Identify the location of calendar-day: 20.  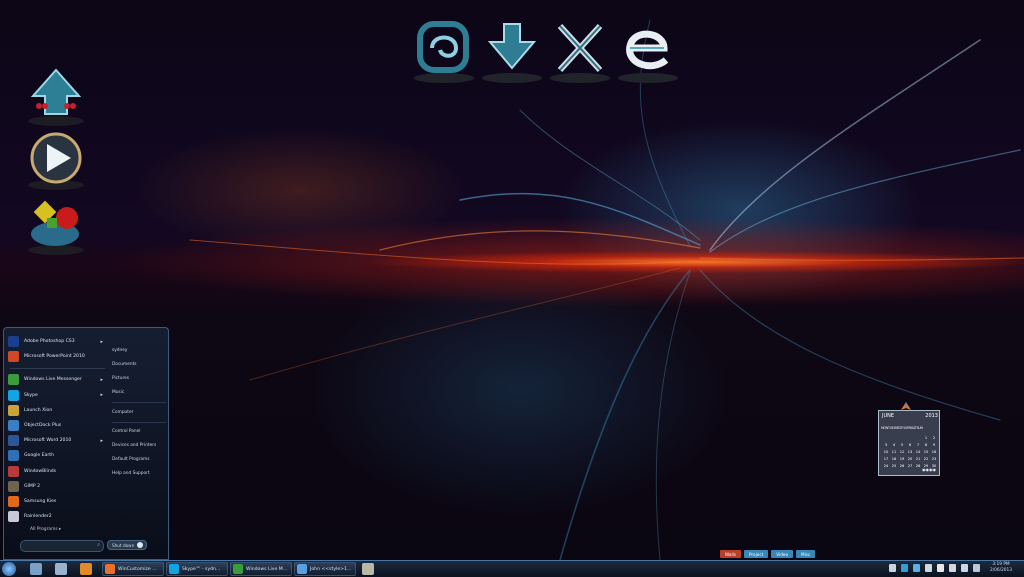
(910, 459).